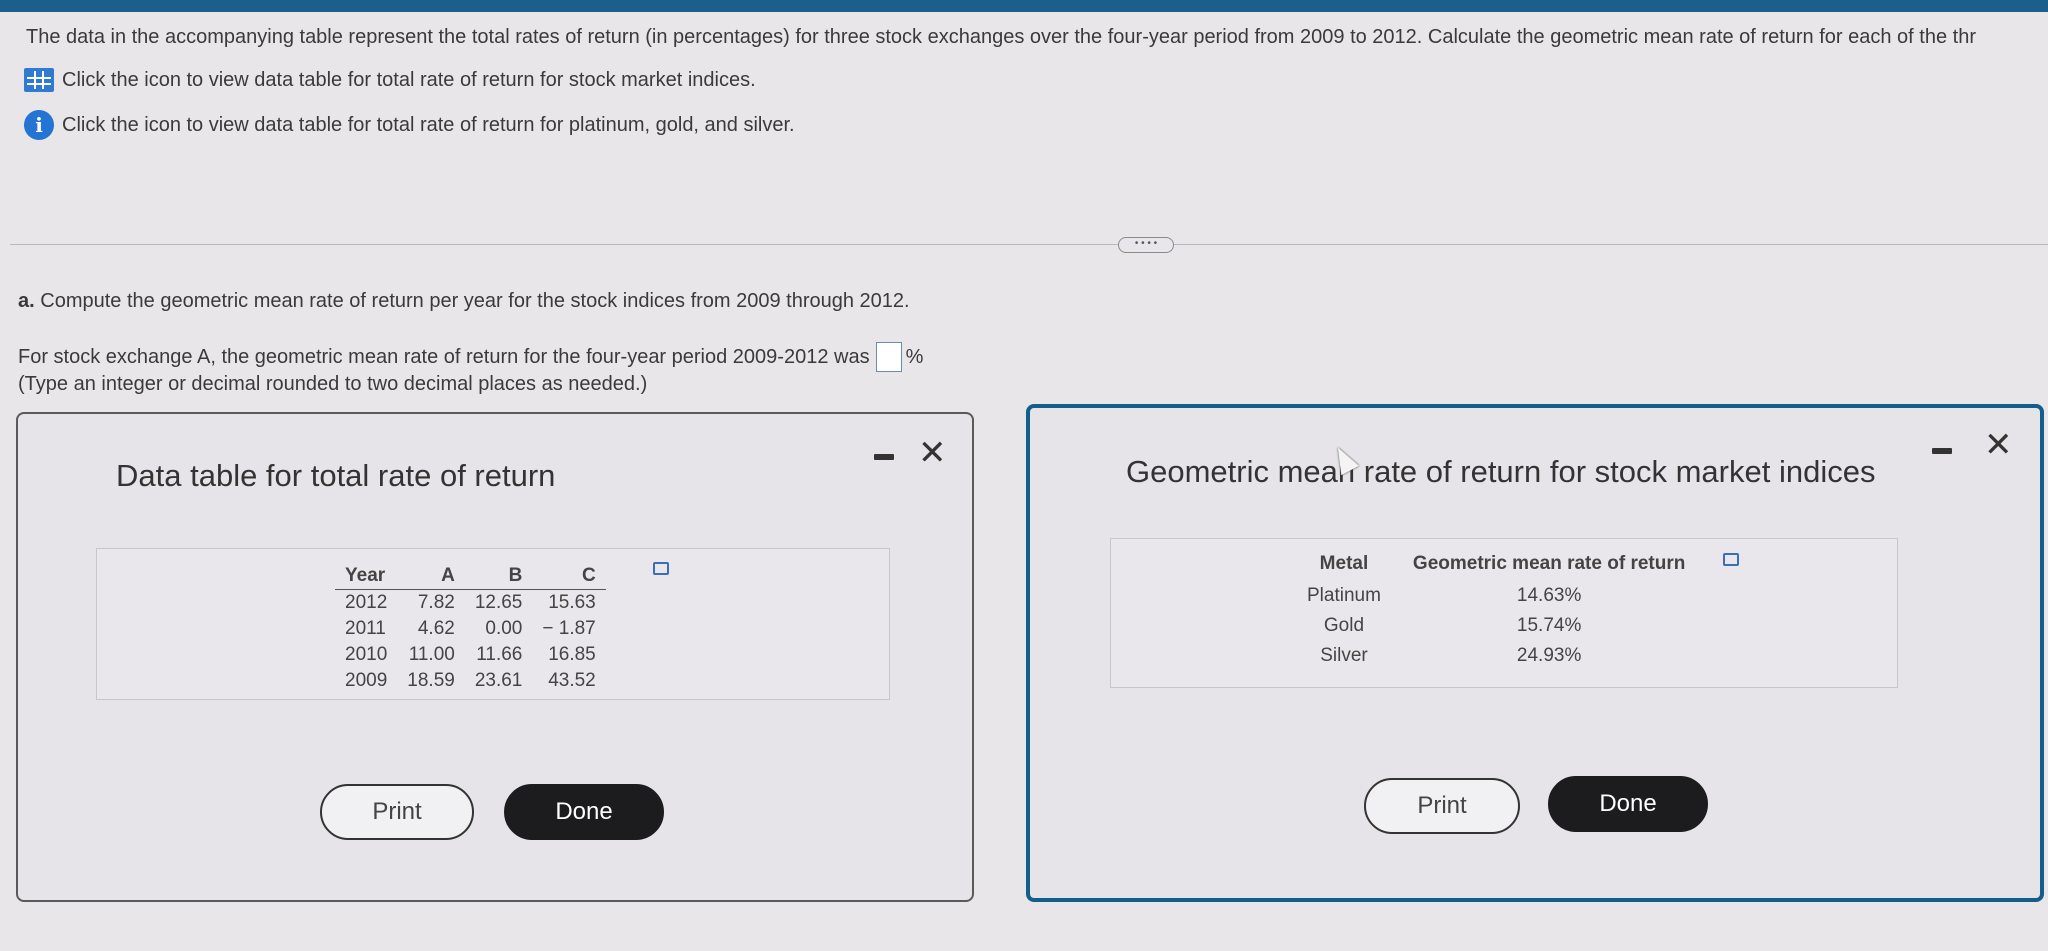 This screenshot has width=2048, height=951. I want to click on column-header: Metal, so click(1344, 563).